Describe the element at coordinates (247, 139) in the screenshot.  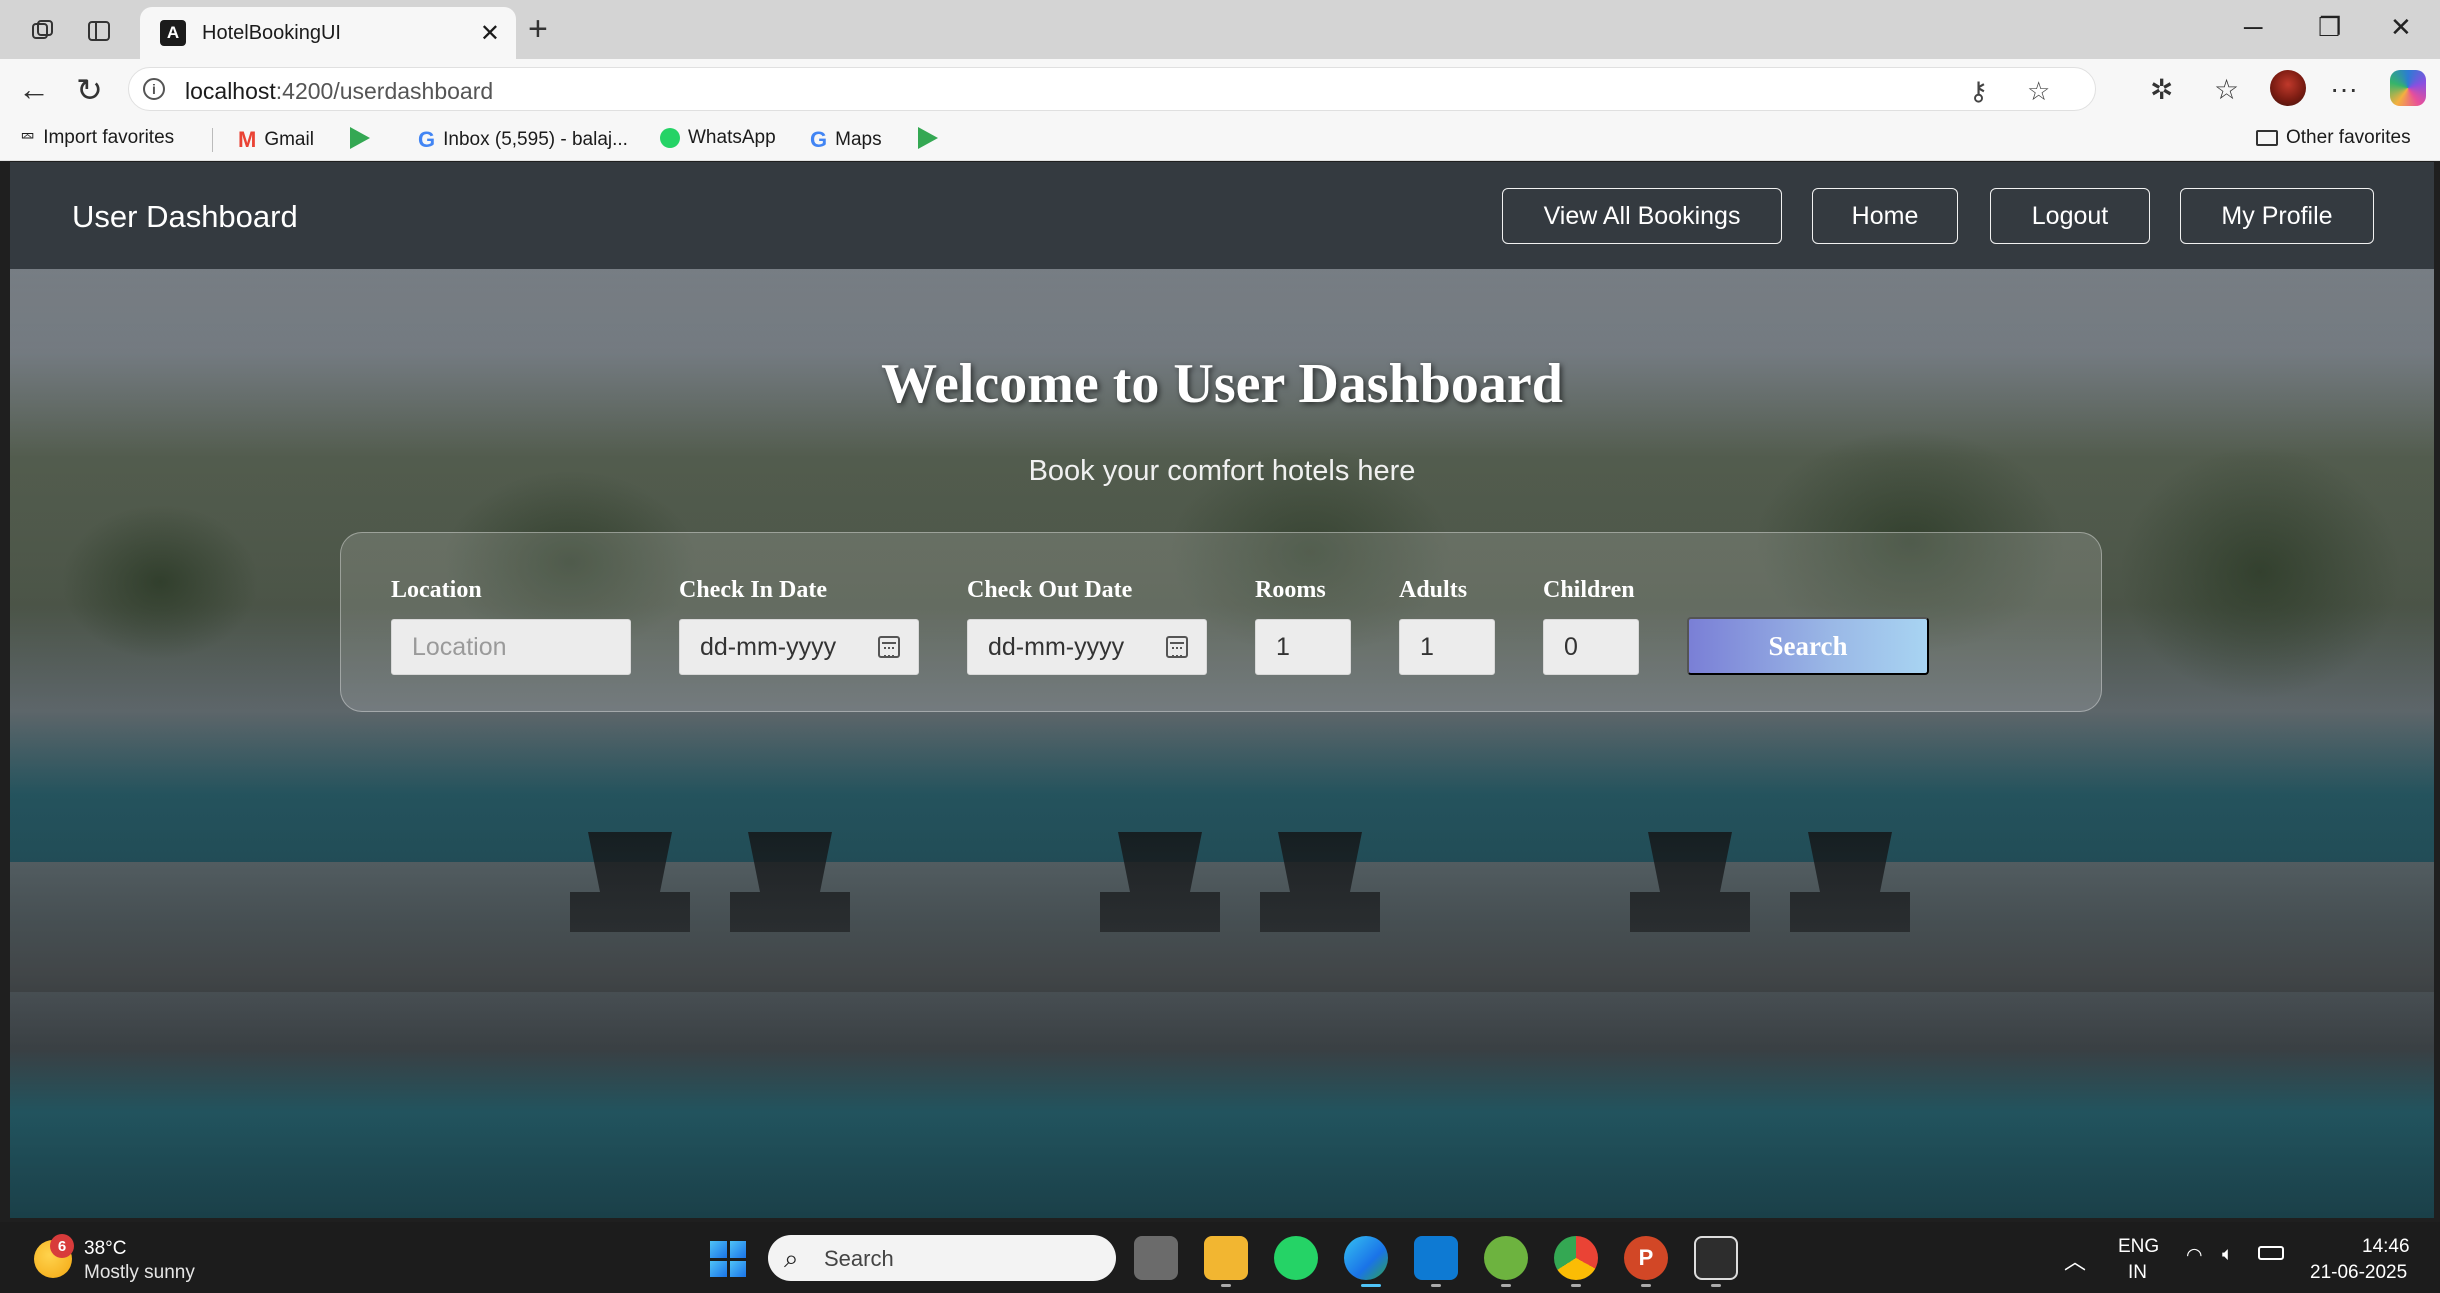
I see `gmail-icon: M` at that location.